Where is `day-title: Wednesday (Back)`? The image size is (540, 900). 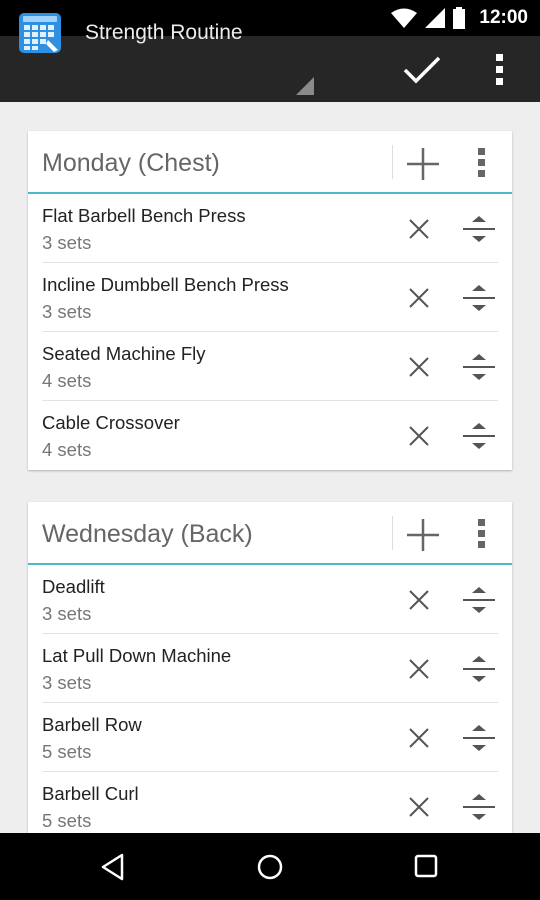
day-title: Wednesday (Back) is located at coordinates (147, 534).